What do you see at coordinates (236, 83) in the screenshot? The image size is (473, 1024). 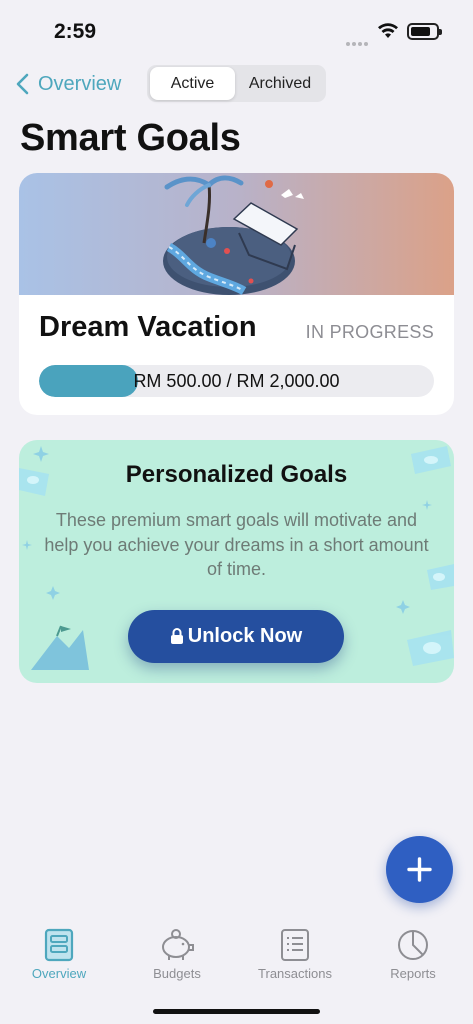 I see `status-segmented-control: Active Archived` at bounding box center [236, 83].